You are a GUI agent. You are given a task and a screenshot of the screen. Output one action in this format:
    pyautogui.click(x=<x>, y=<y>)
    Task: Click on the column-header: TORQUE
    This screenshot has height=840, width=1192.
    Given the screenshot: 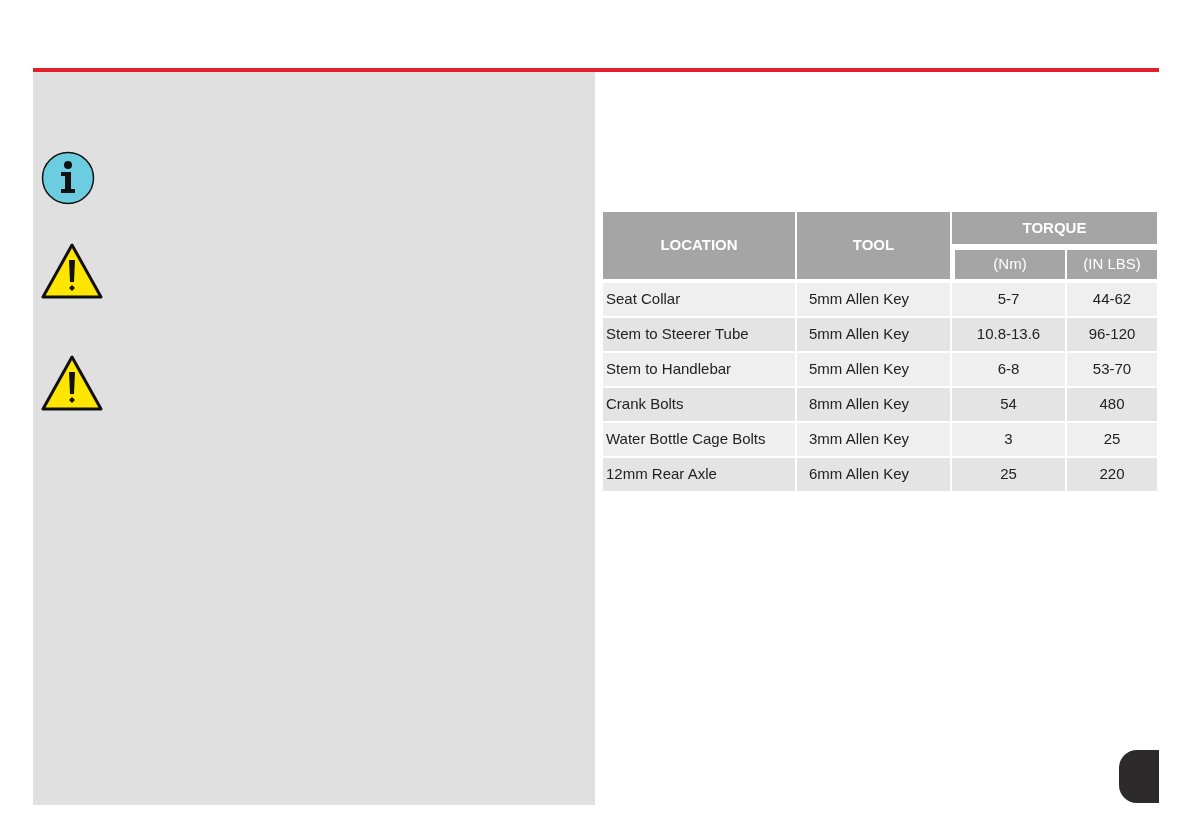 What is the action you would take?
    pyautogui.click(x=1054, y=228)
    